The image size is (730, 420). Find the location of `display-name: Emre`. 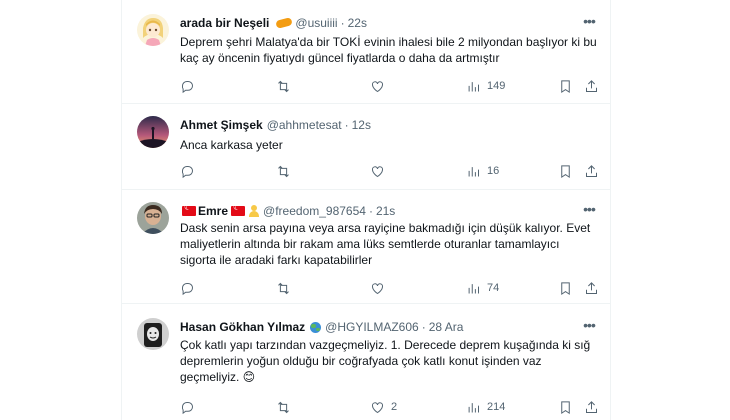

display-name: Emre is located at coordinates (213, 211).